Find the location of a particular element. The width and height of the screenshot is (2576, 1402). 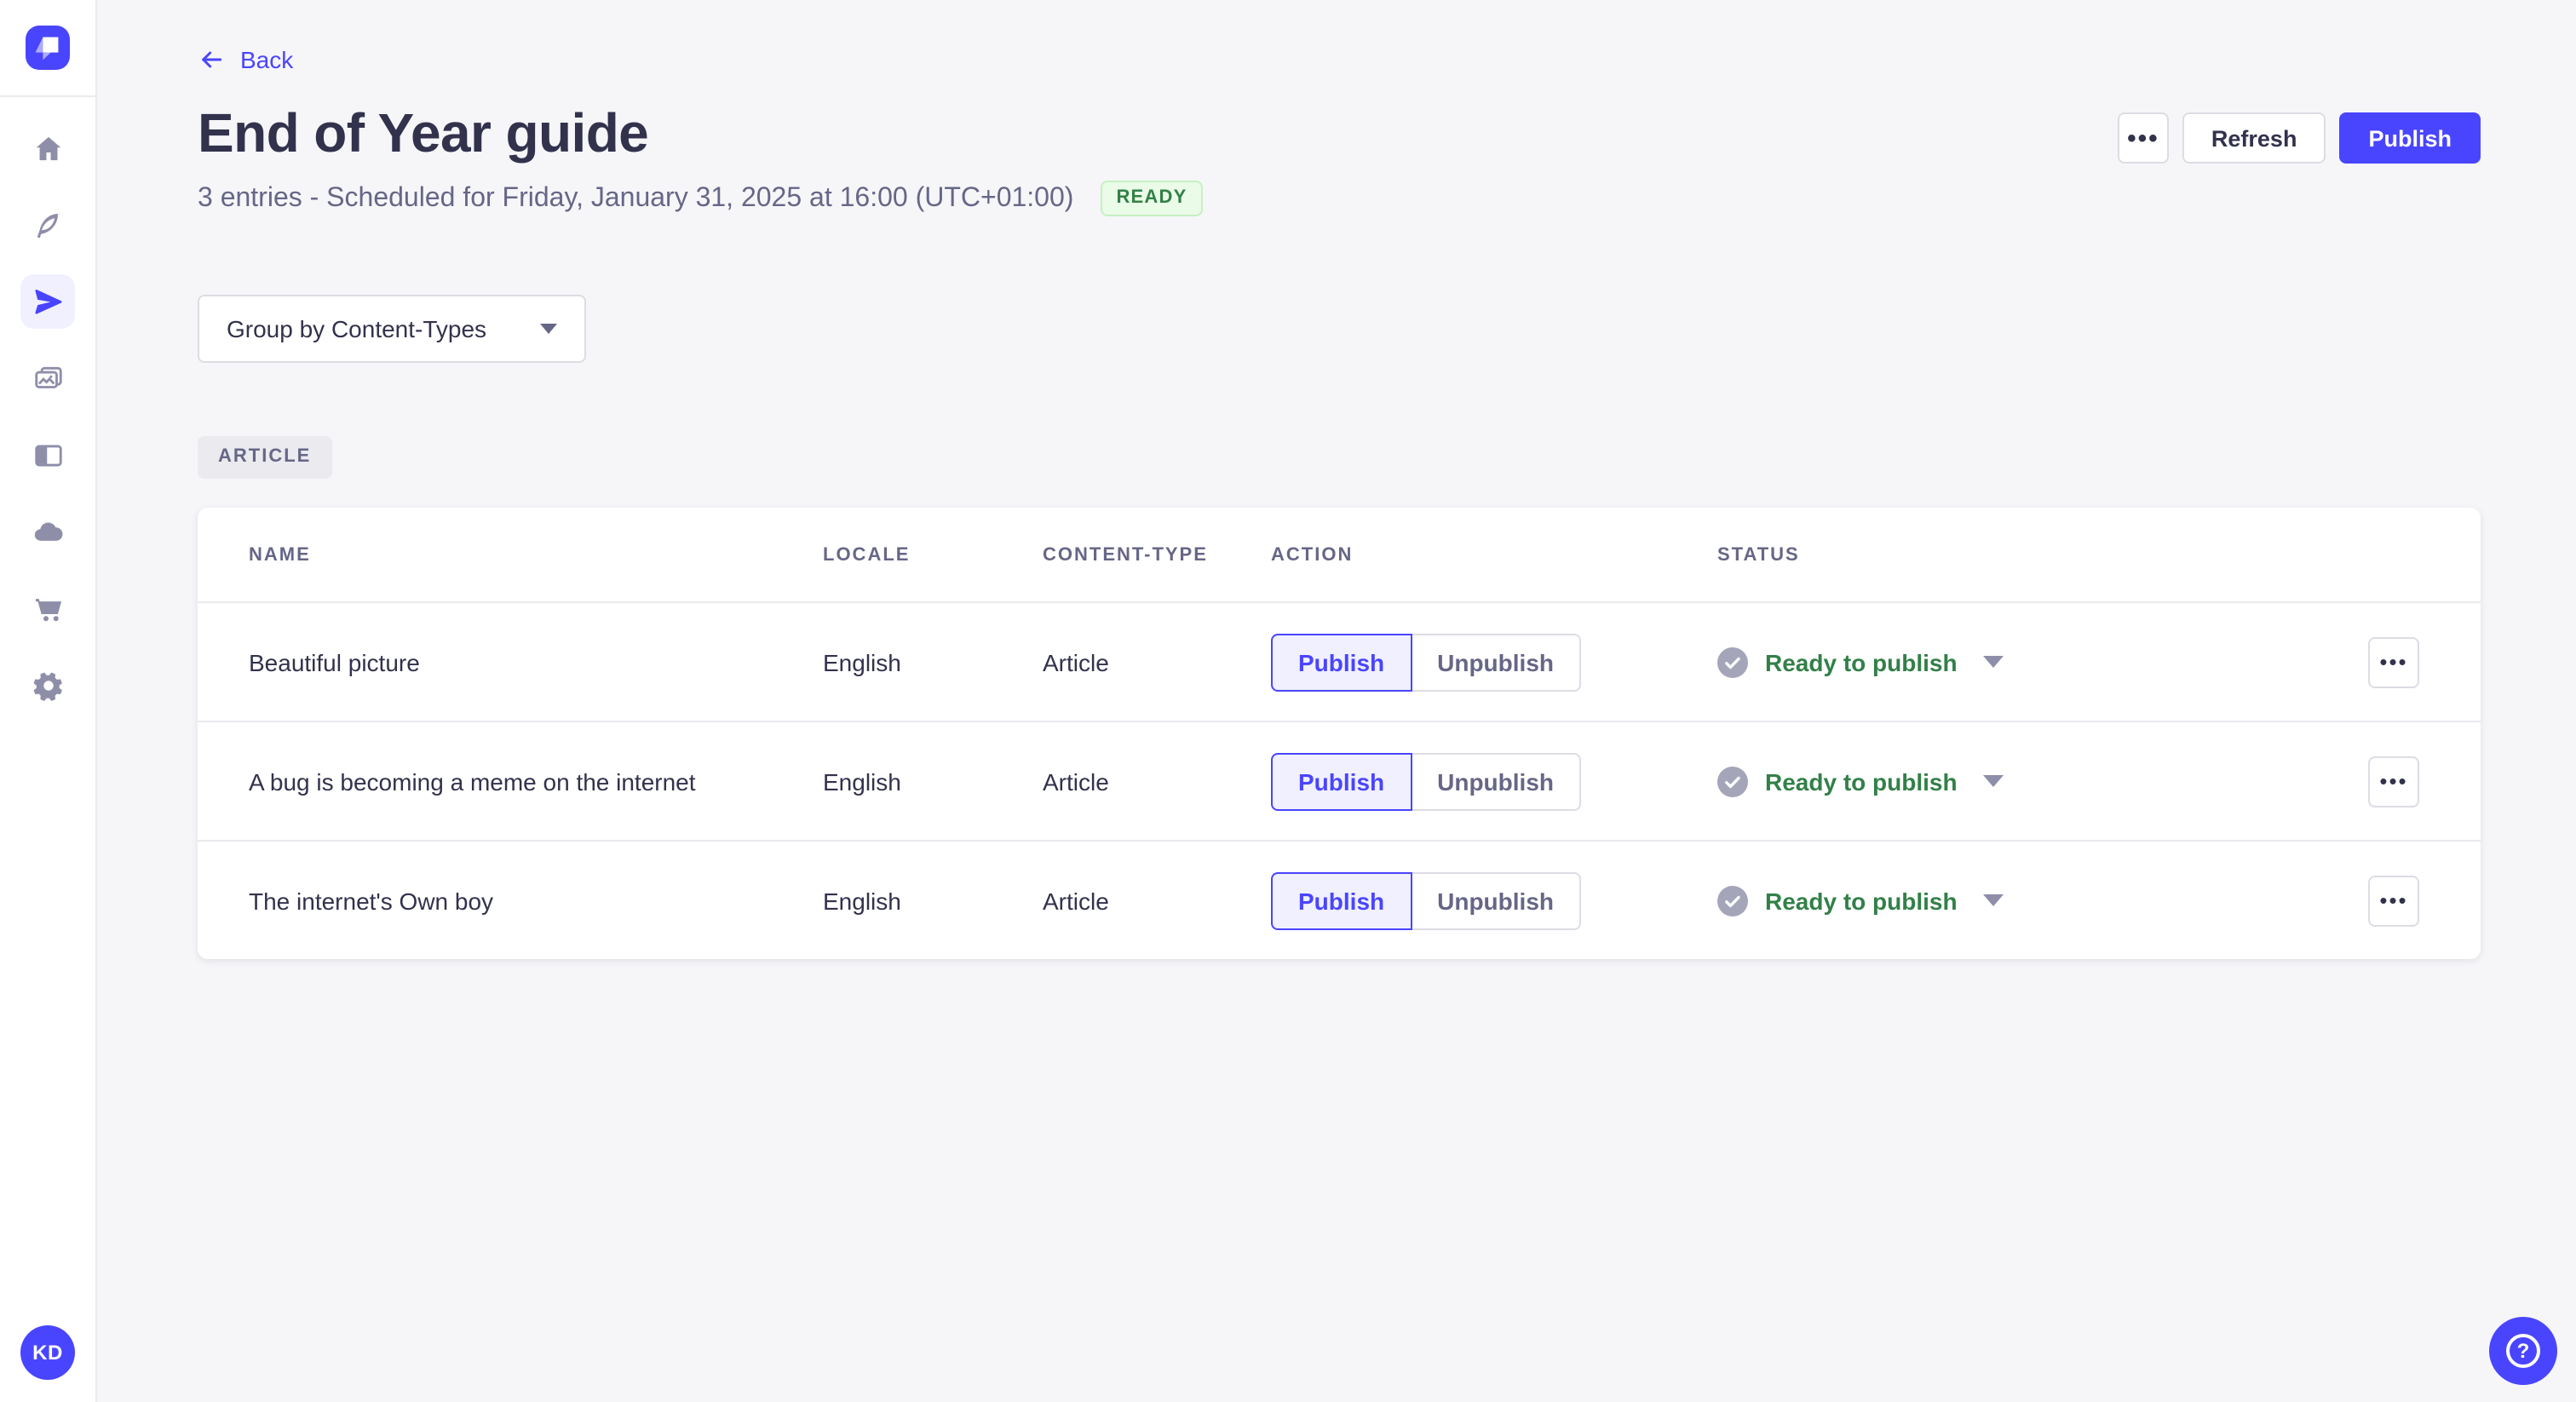

content-type-group-badge: ARTICLE is located at coordinates (265, 458).